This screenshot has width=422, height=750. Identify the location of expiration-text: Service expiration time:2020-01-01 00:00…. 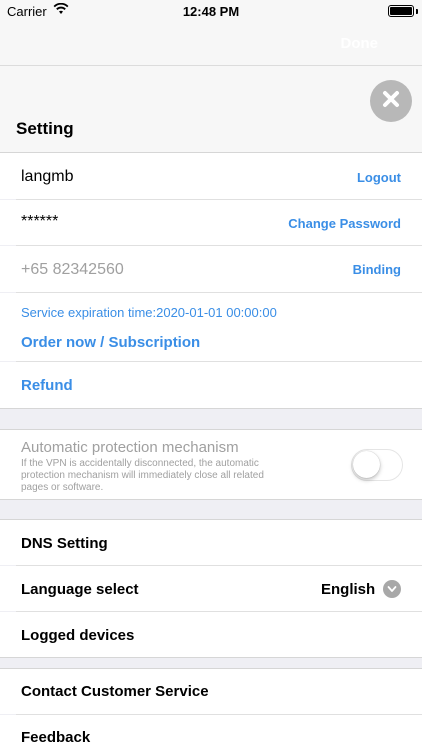
(149, 312).